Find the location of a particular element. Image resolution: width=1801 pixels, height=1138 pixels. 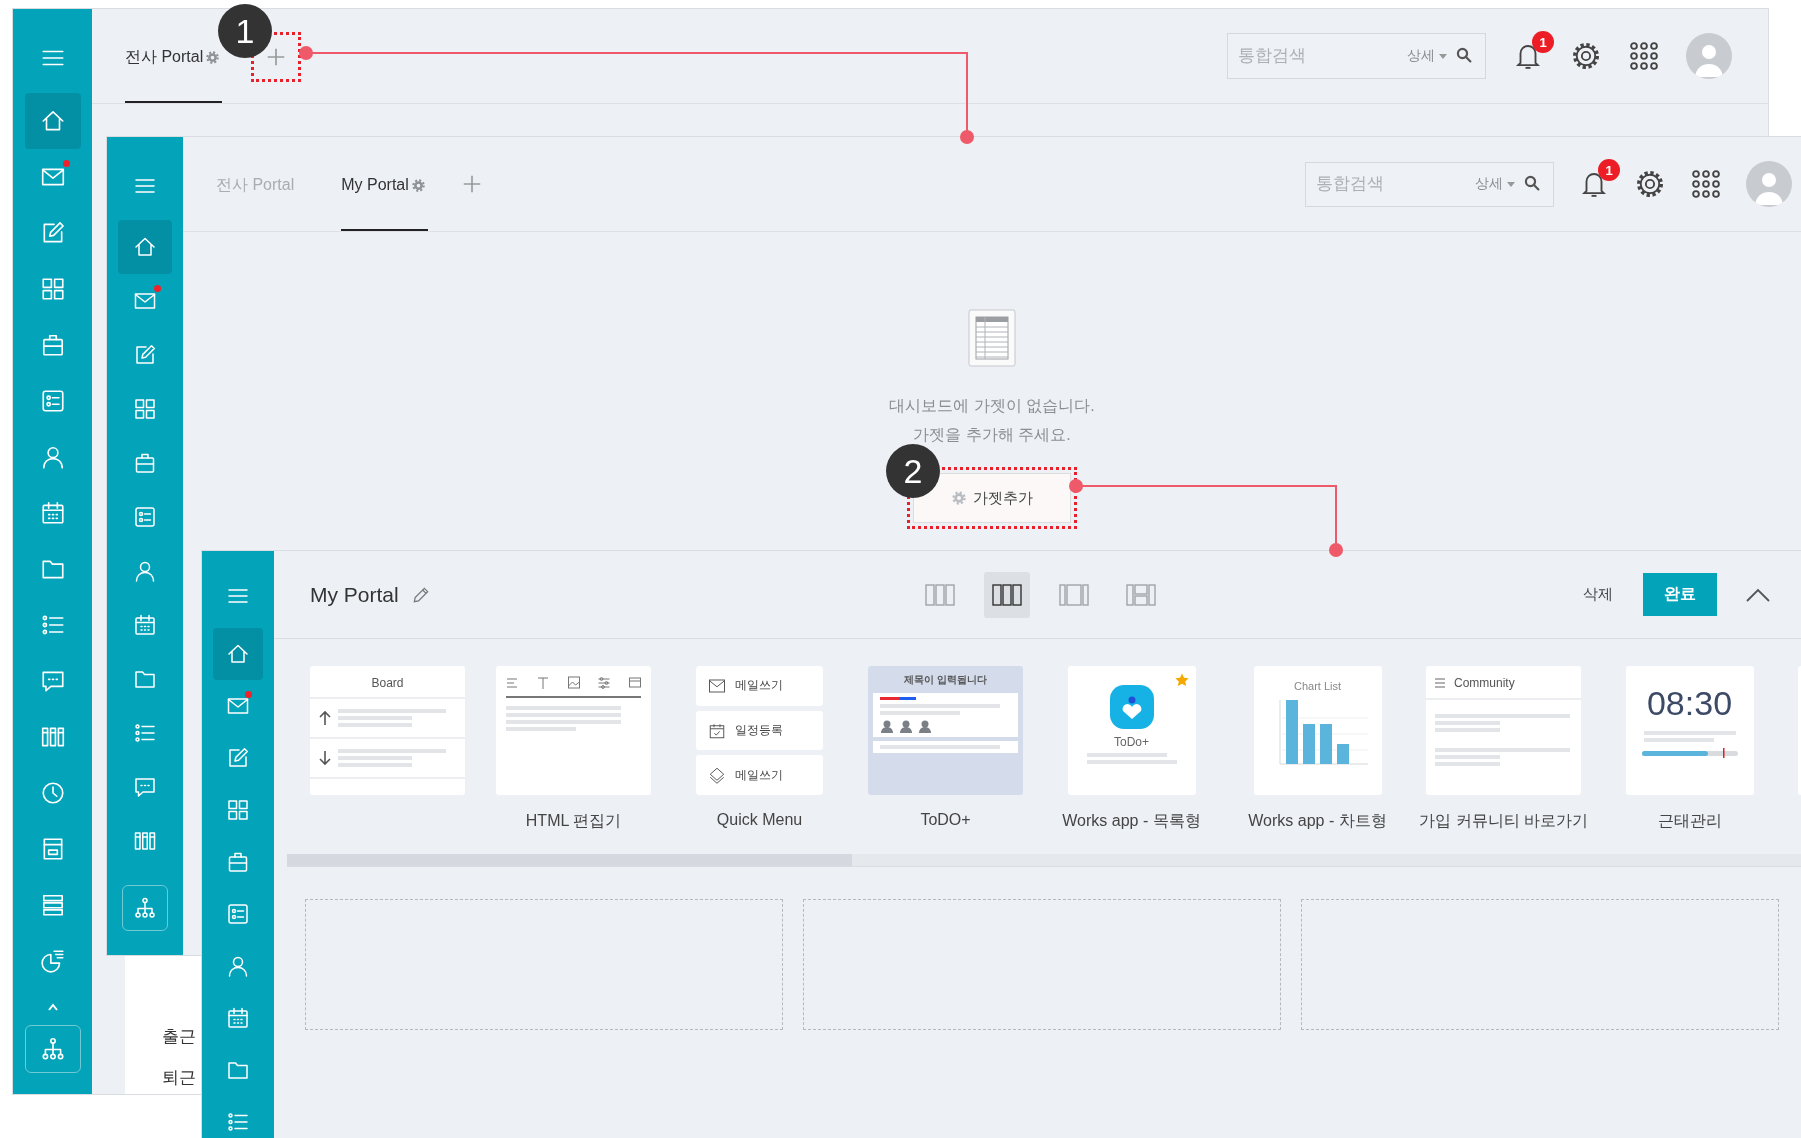

gadget-label: Quick Menu is located at coordinates (759, 820).